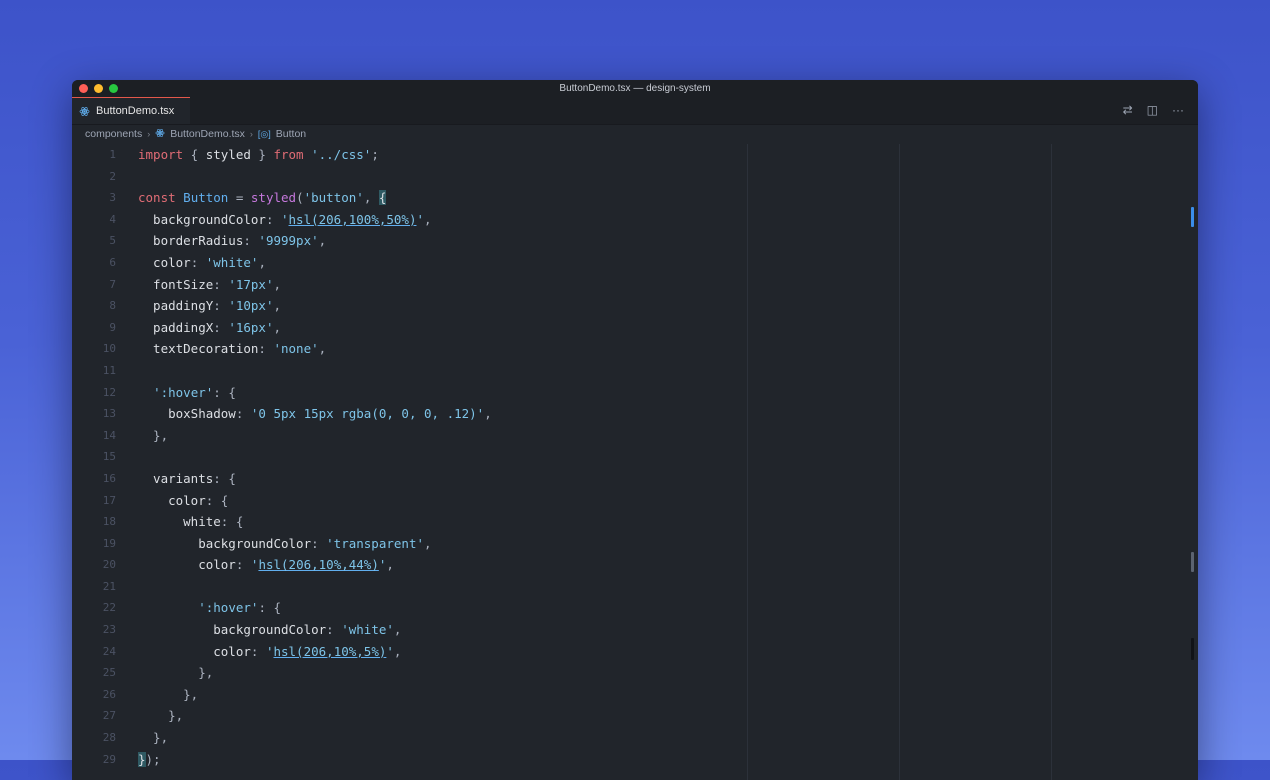  I want to click on code-line: 2, so click(635, 177).